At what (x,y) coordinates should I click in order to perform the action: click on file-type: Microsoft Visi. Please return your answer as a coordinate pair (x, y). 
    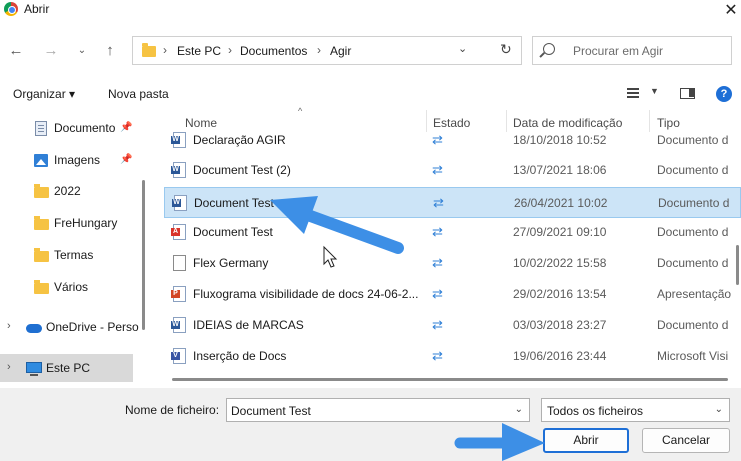
    Looking at the image, I should click on (693, 356).